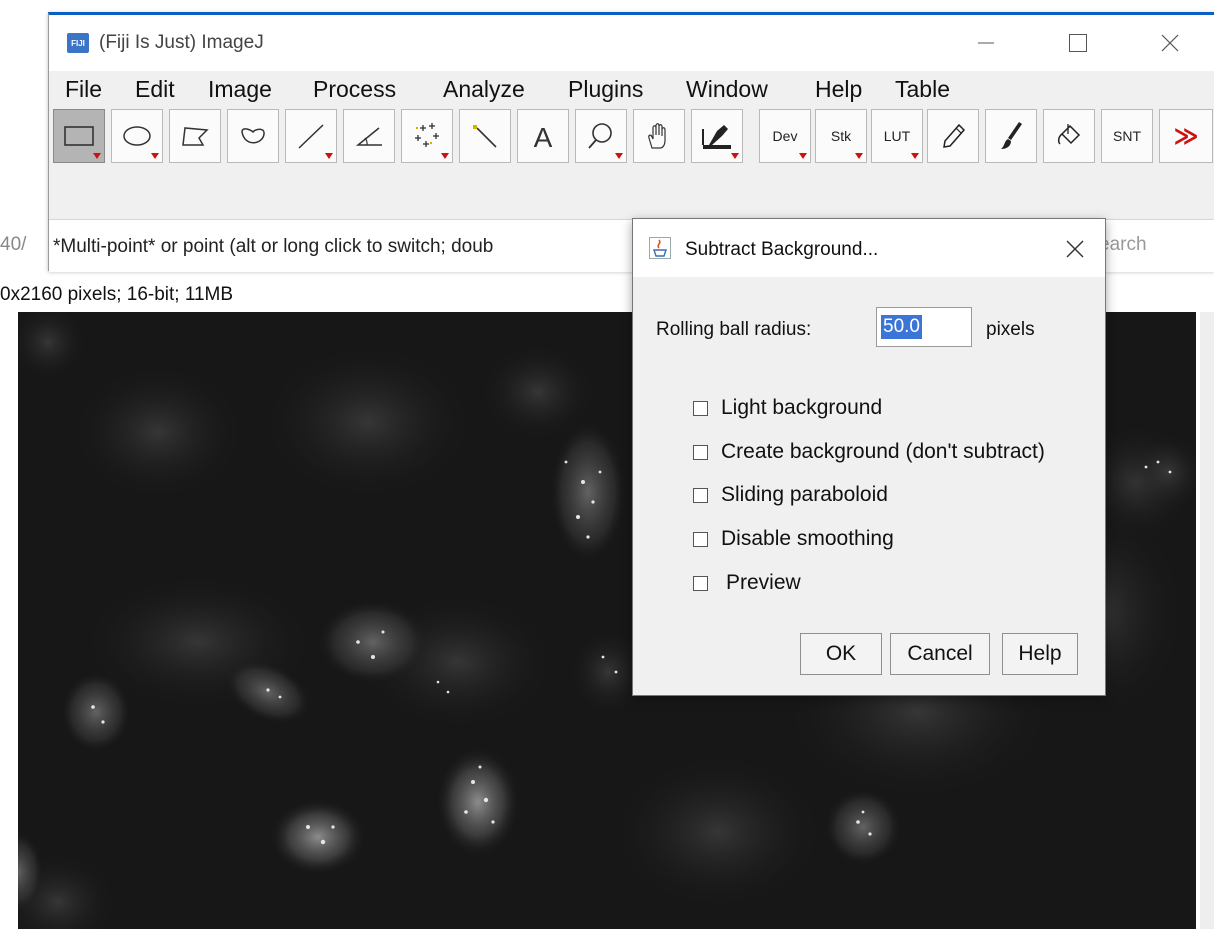  I want to click on pencil-icon, so click(954, 135).